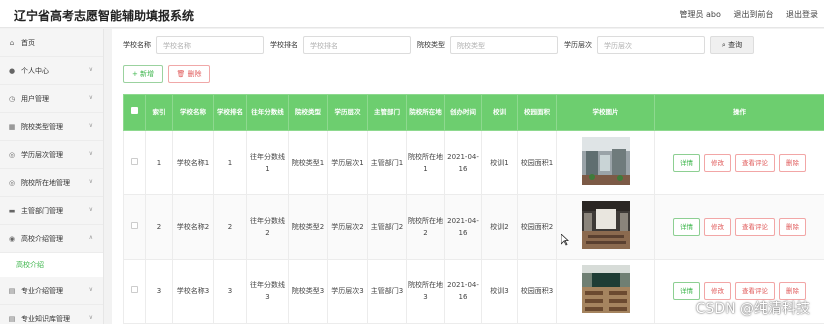  What do you see at coordinates (499, 227) in the screenshot?
I see `cell-motto: 校训2` at bounding box center [499, 227].